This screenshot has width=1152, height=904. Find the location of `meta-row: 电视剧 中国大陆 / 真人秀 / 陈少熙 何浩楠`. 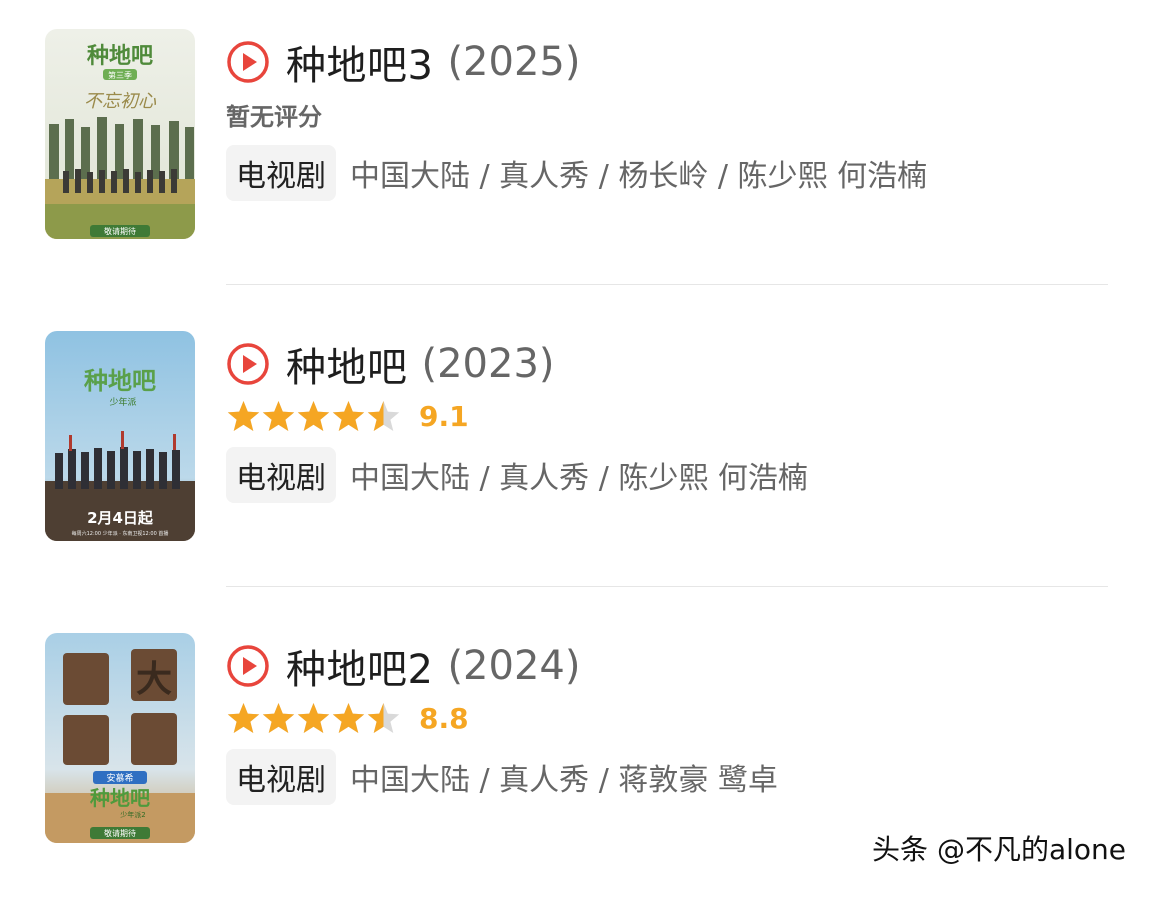

meta-row: 电视剧 中国大陆 / 真人秀 / 陈少熙 何浩楠 is located at coordinates (517, 475).